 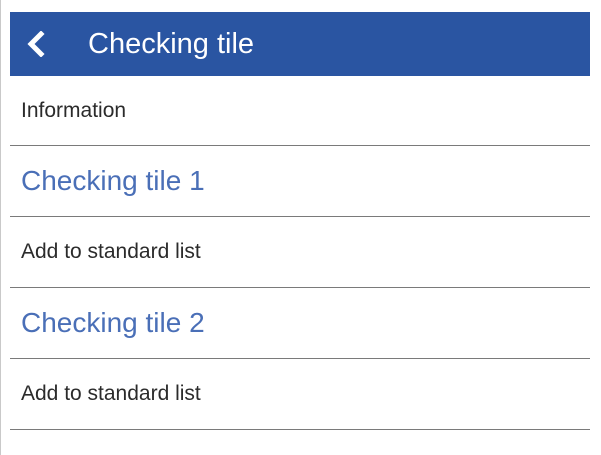 I want to click on left-edge, so click(x=5, y=227).